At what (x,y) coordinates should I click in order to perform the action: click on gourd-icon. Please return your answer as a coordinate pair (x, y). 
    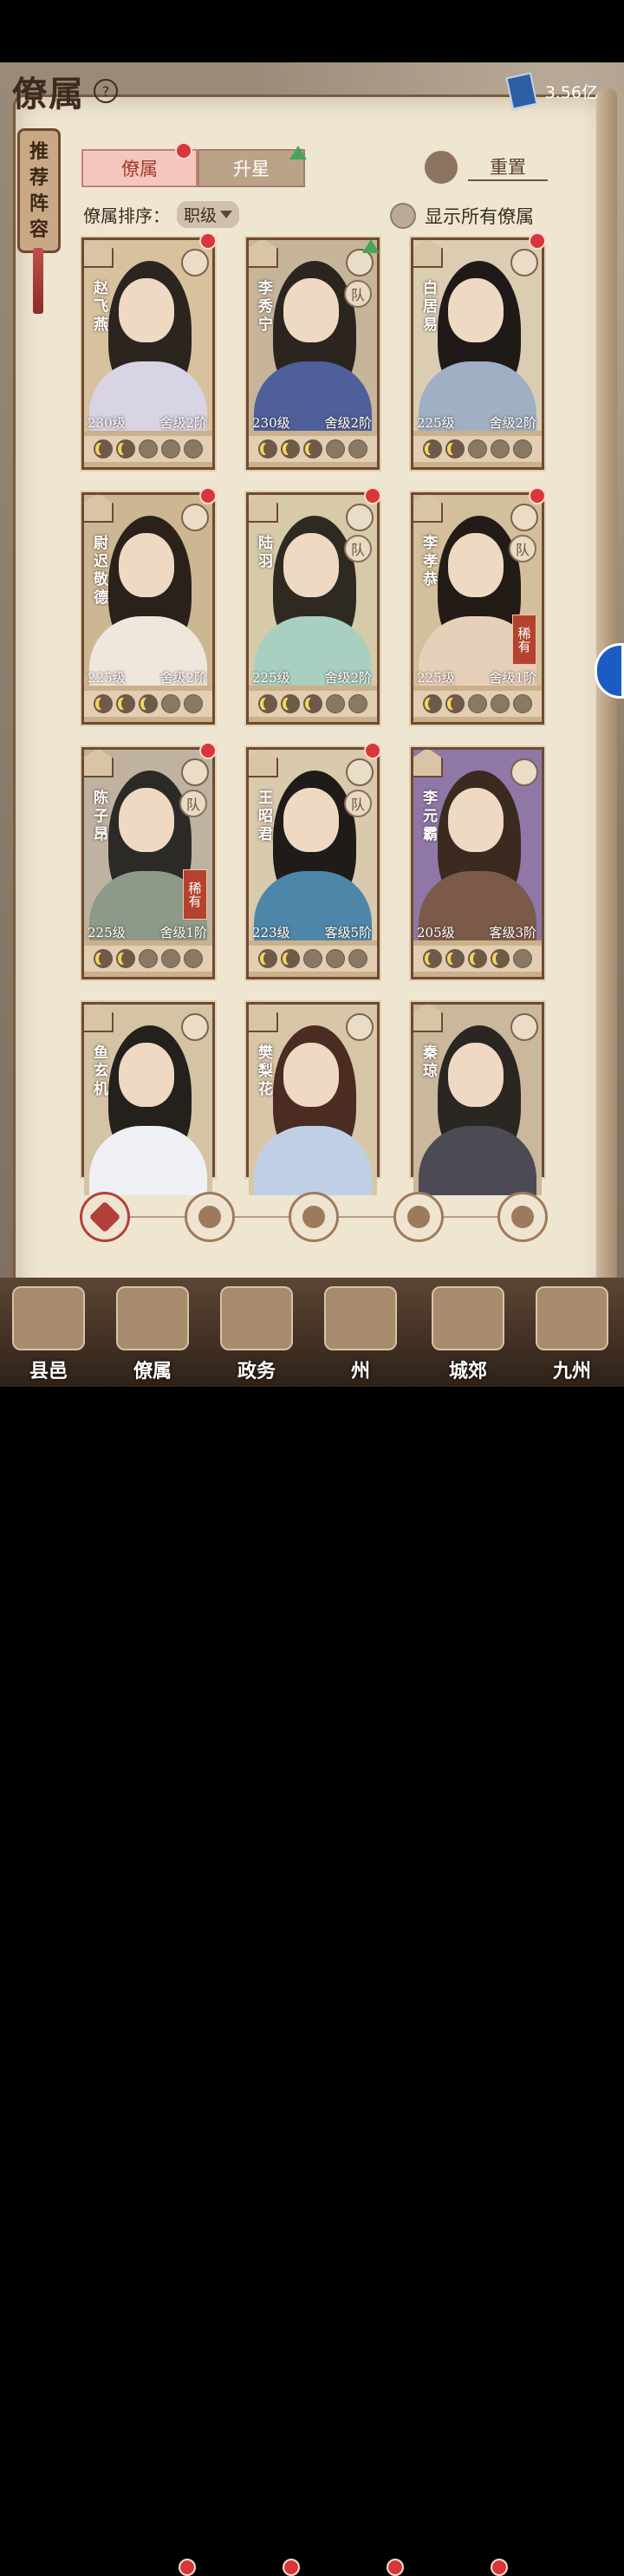
    Looking at the image, I should click on (313, 1217).